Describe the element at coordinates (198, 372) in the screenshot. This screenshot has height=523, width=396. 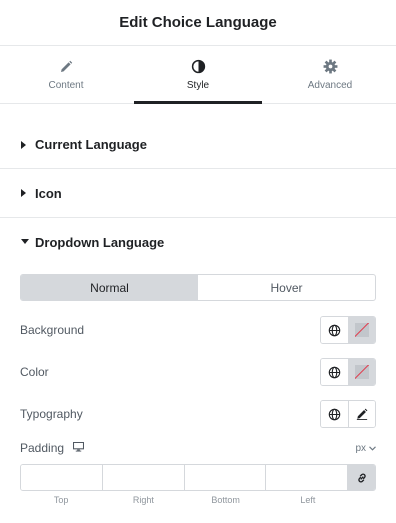
I see `color-control: Color` at that location.